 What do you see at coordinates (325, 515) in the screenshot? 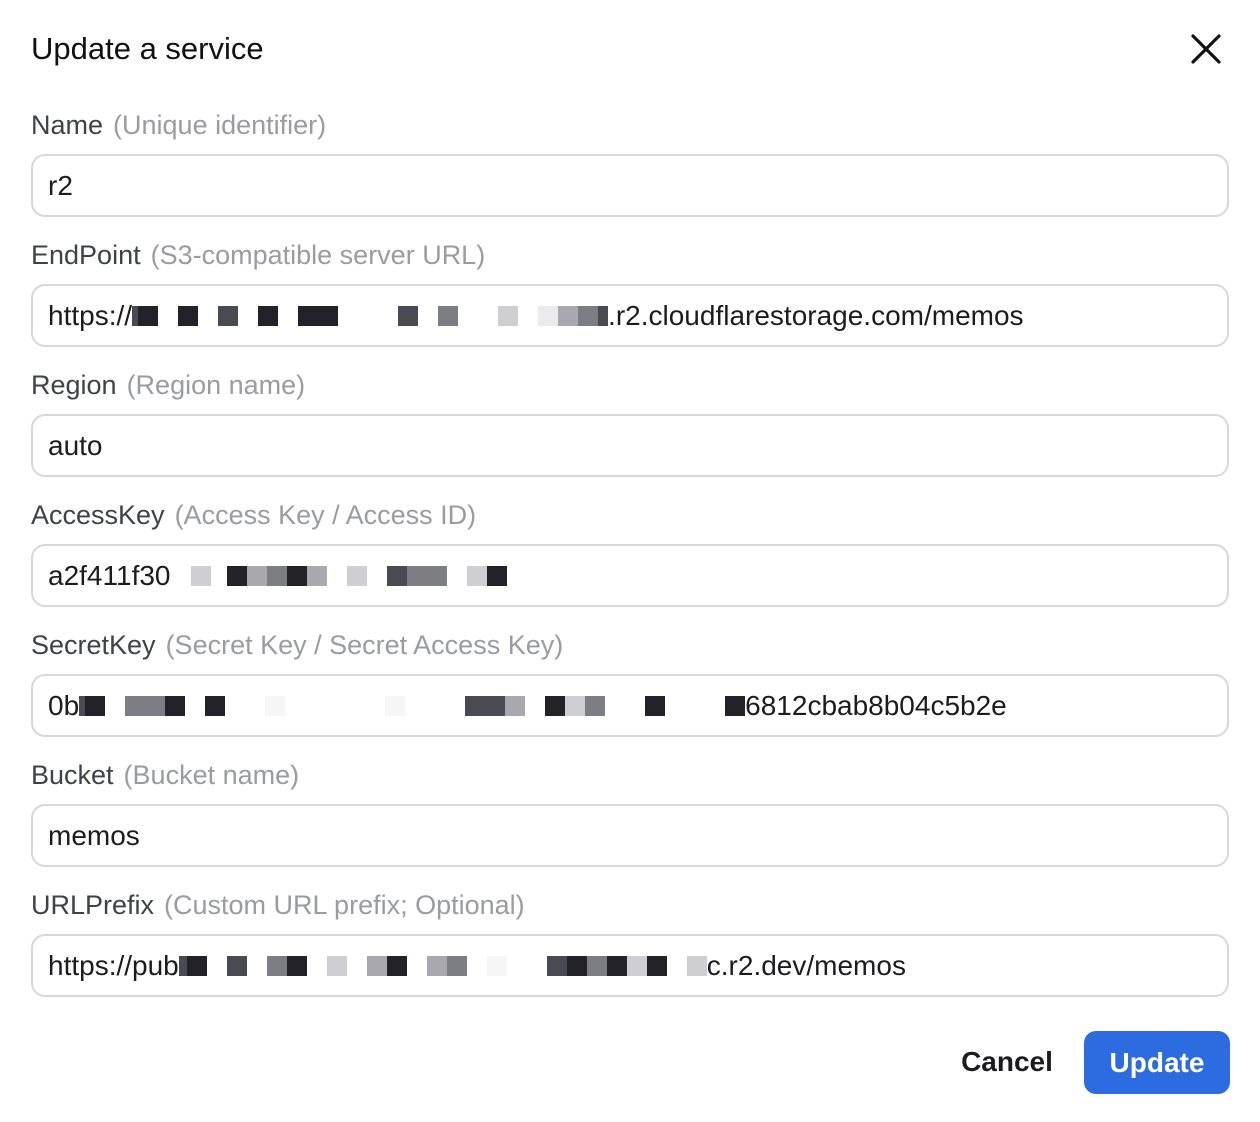
I see `access-key-hint: (Access Key / Access ID)` at bounding box center [325, 515].